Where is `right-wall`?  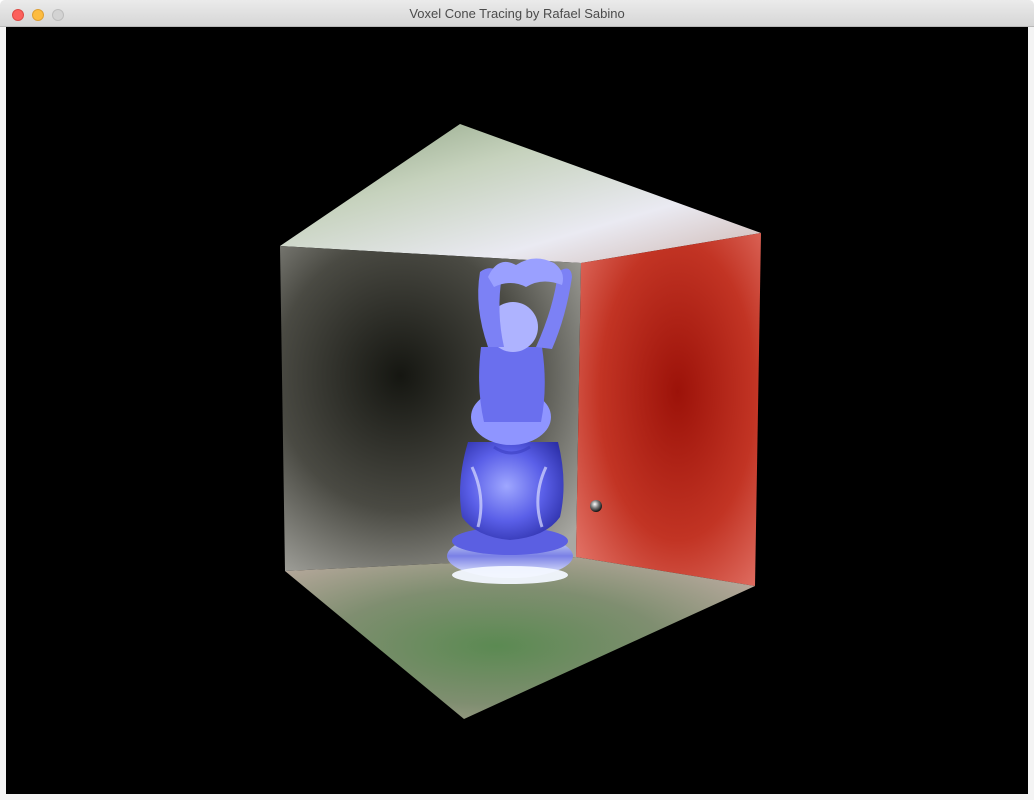
right-wall is located at coordinates (668, 409).